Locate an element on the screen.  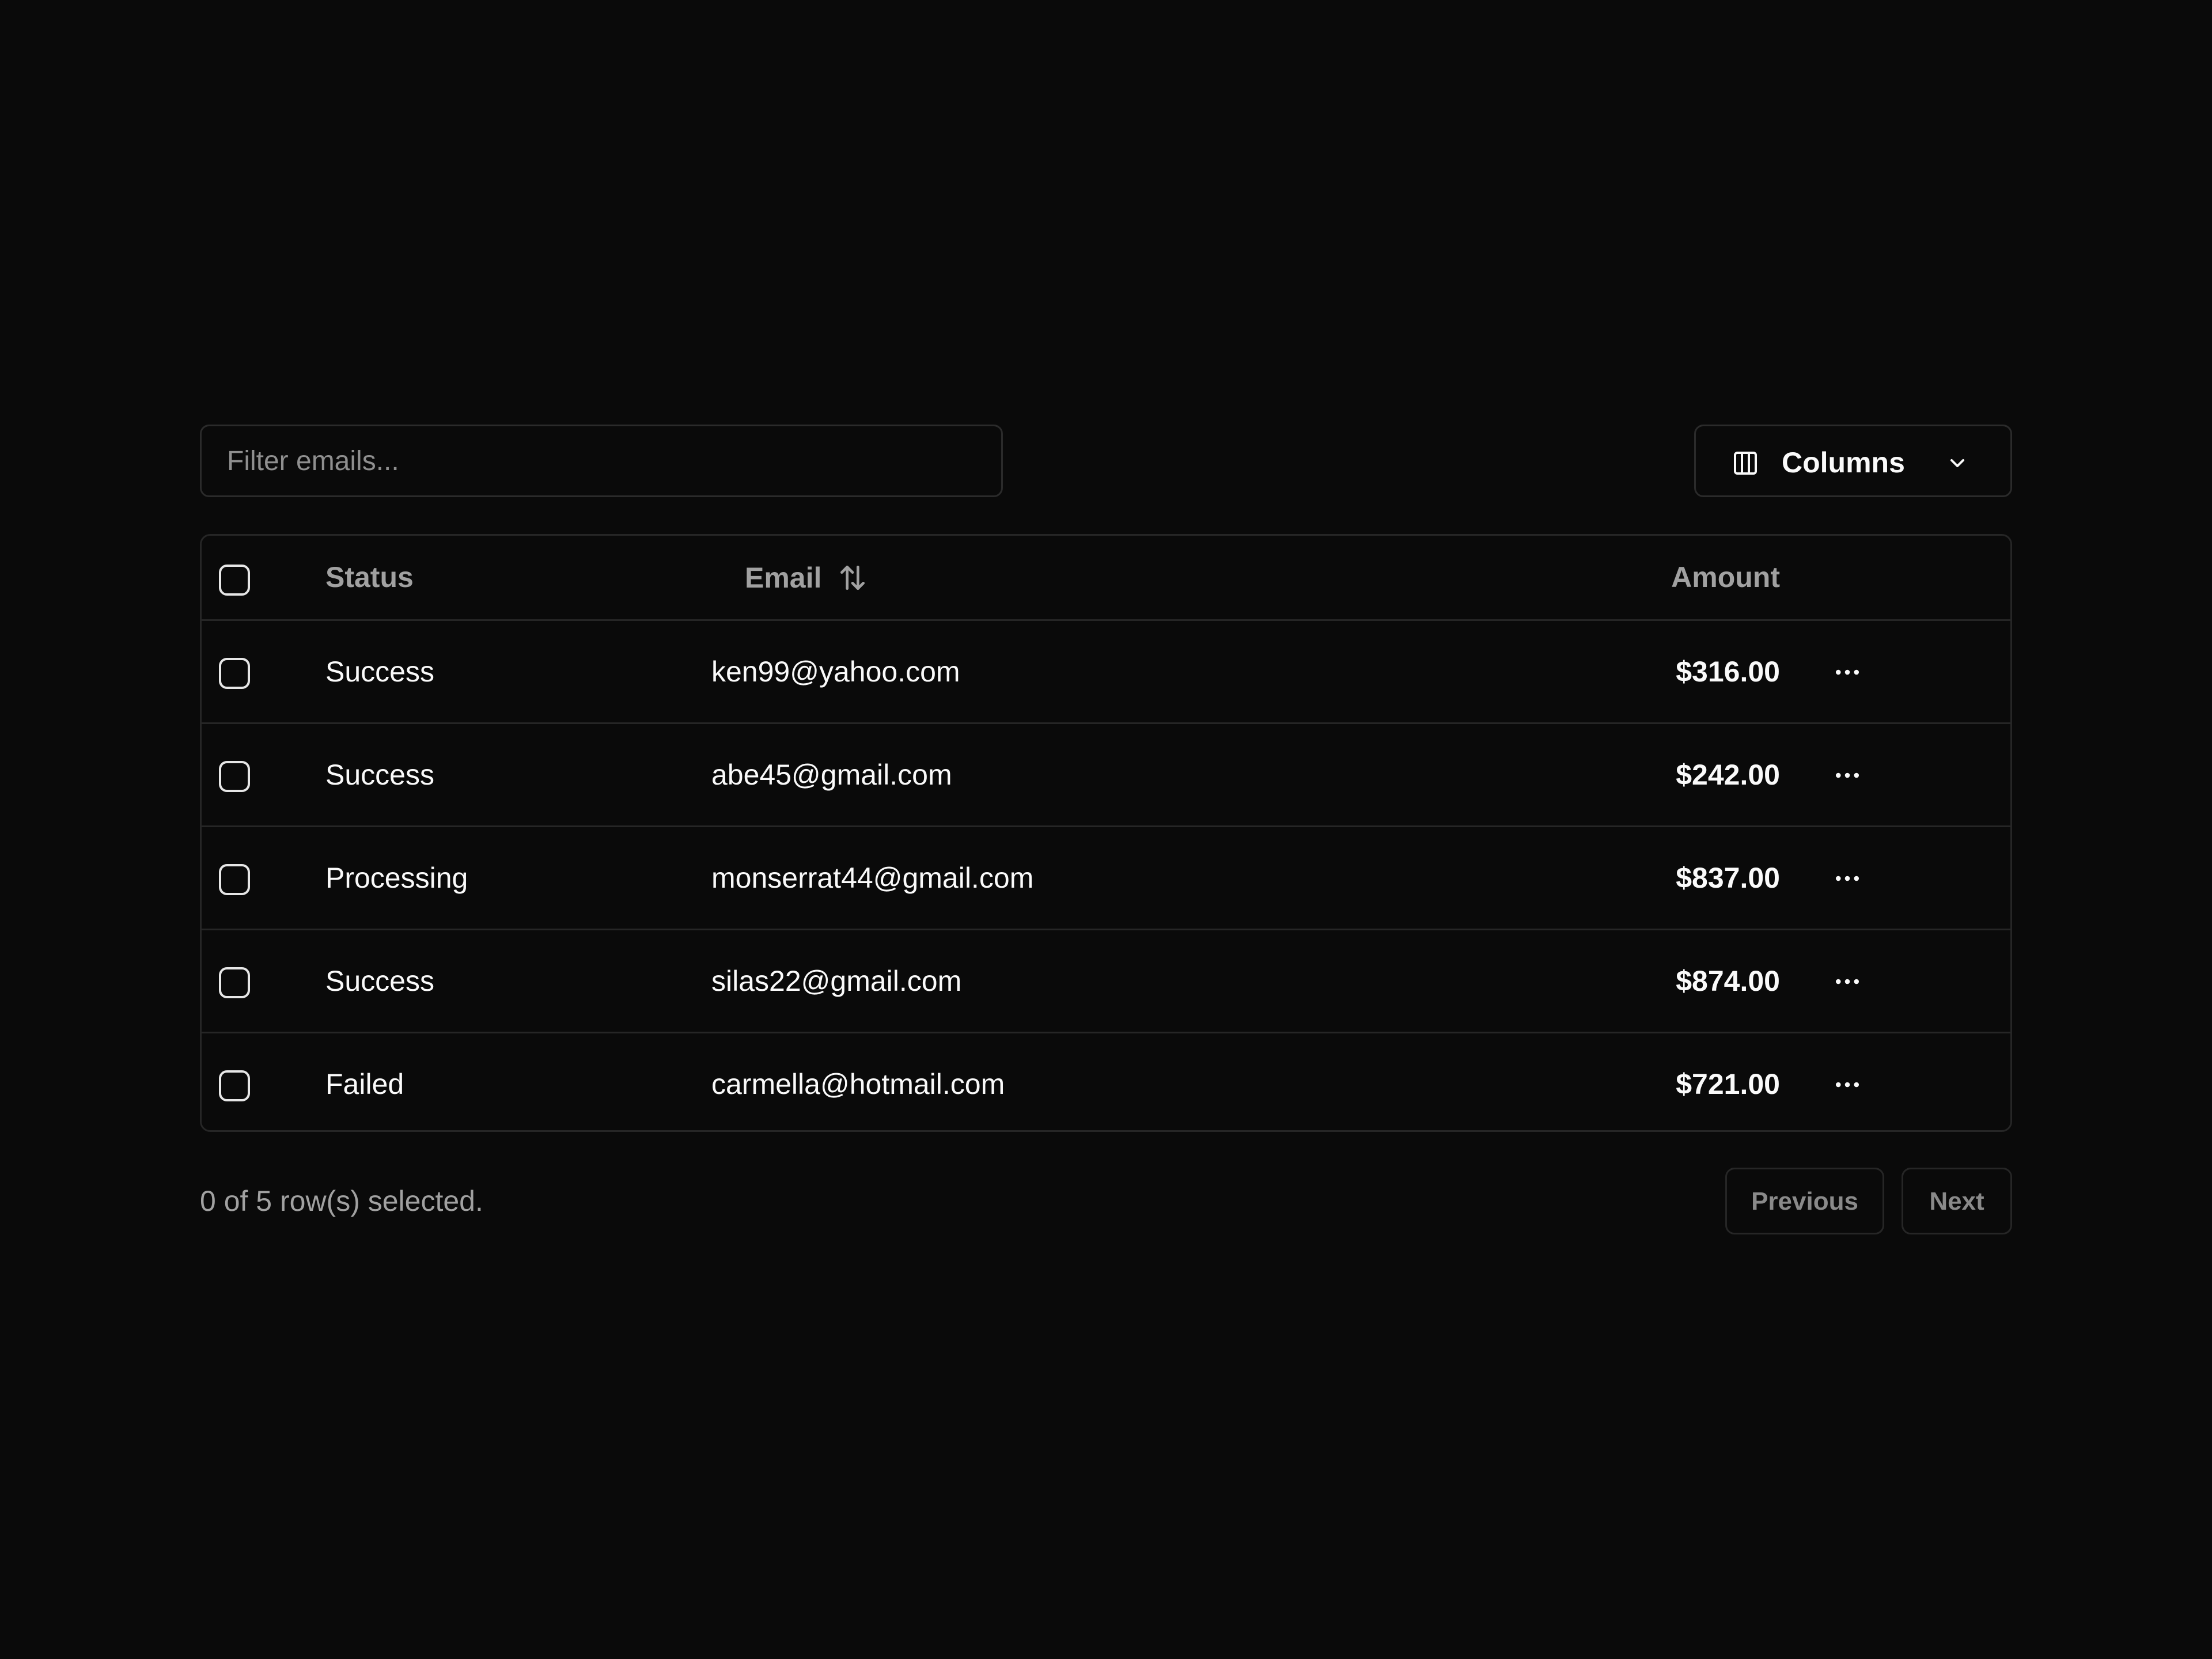
amount-cell: $242.00 is located at coordinates (1728, 775).